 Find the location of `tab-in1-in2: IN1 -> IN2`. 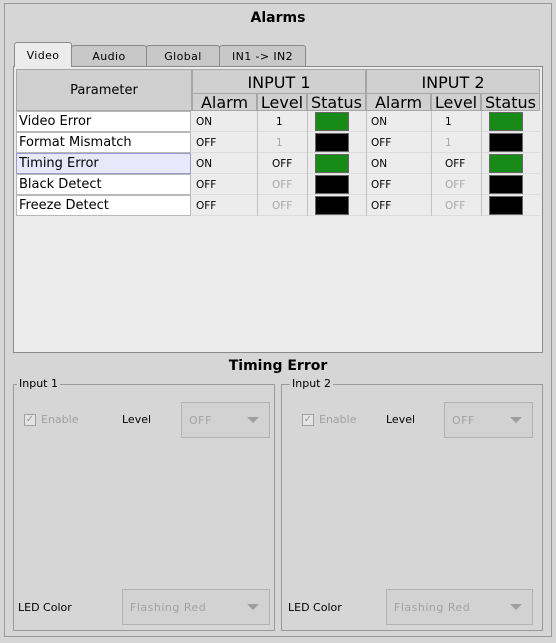

tab-in1-in2: IN1 -> IN2 is located at coordinates (262, 55).